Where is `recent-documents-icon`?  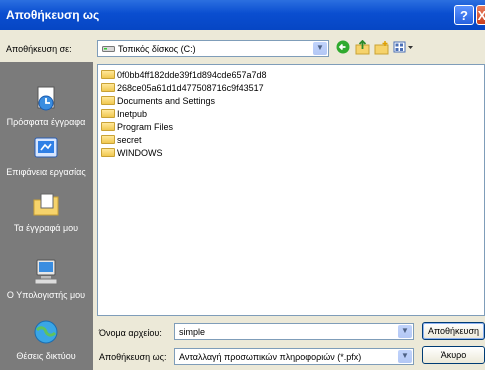
recent-documents-icon is located at coordinates (46, 99).